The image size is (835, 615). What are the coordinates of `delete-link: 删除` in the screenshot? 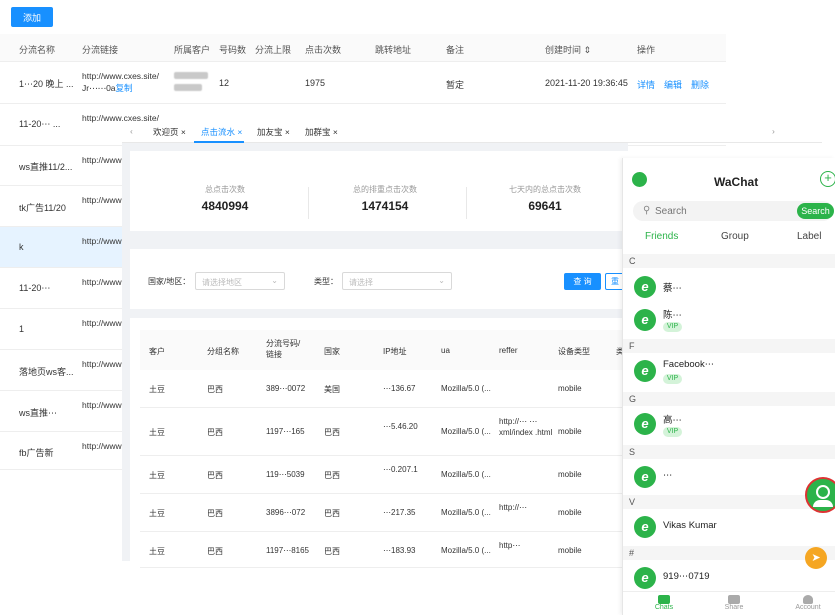 It's located at (700, 84).